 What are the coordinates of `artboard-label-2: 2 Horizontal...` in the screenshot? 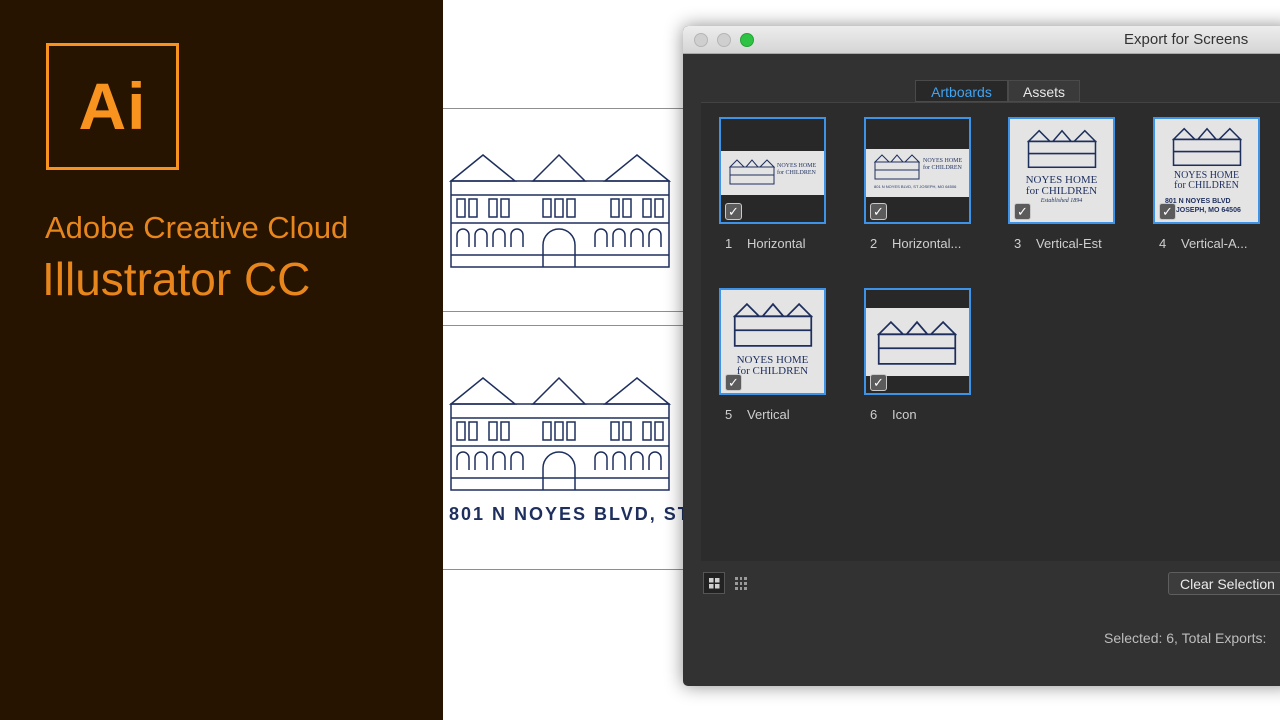 It's located at (916, 243).